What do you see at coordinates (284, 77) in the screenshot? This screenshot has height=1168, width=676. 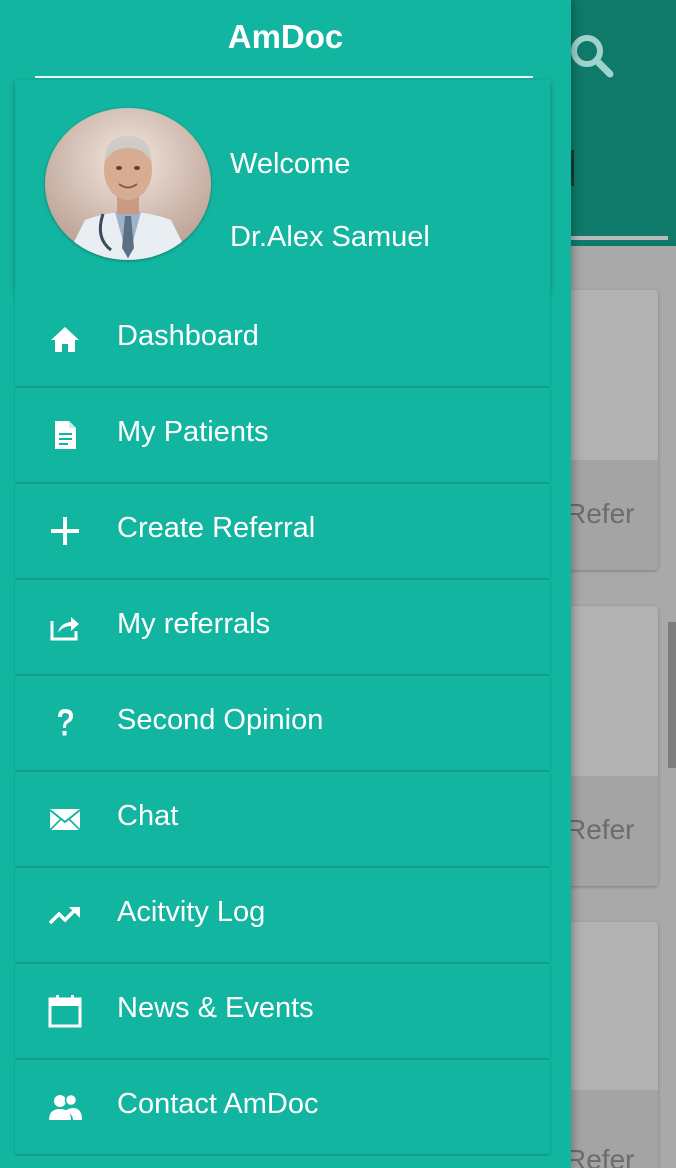 I see `title-divider` at bounding box center [284, 77].